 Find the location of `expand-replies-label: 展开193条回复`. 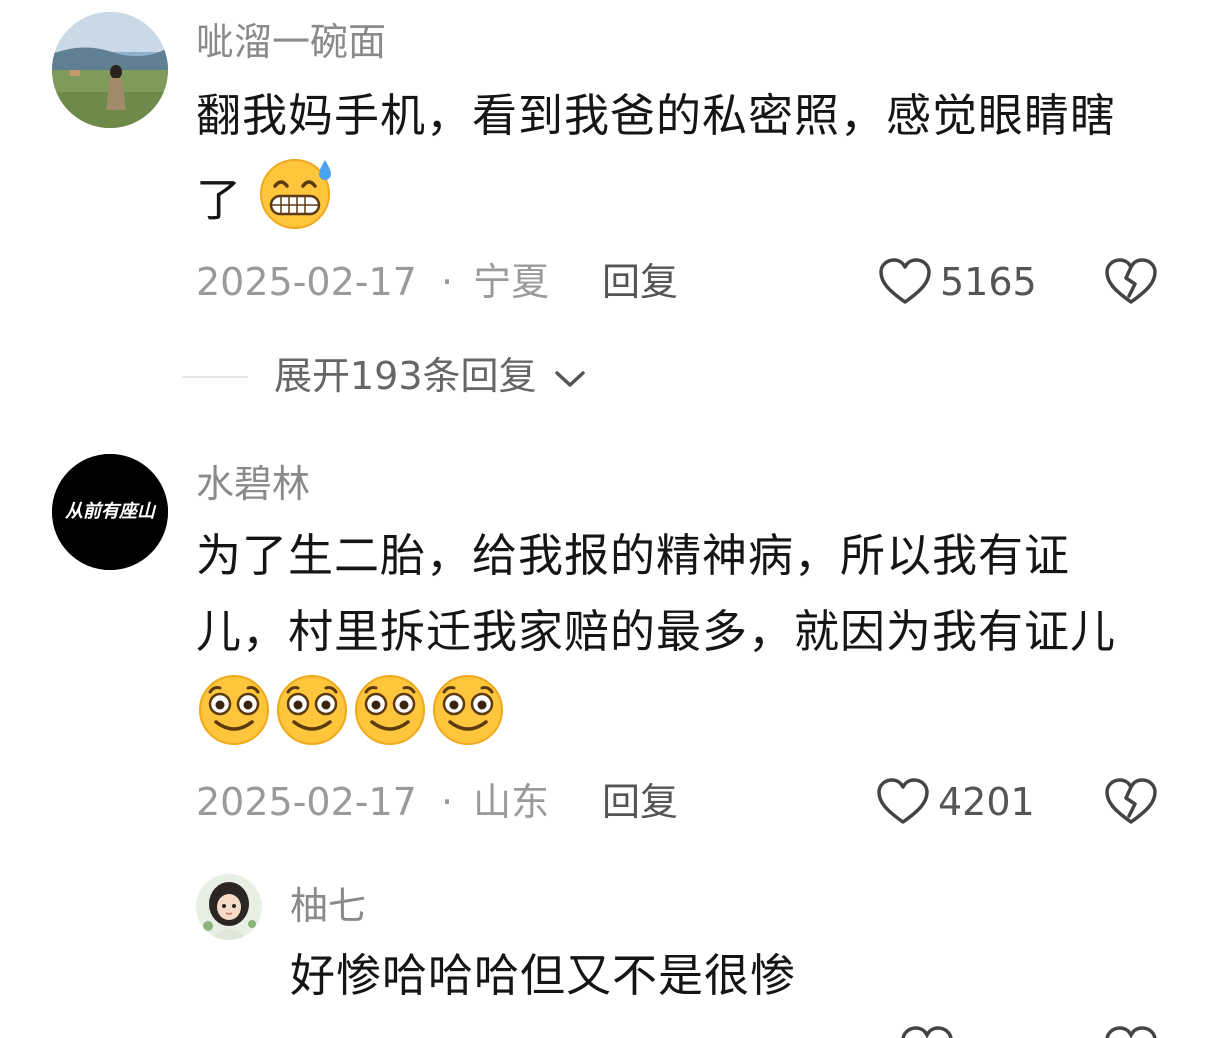

expand-replies-label: 展开193条回复 is located at coordinates (405, 376).